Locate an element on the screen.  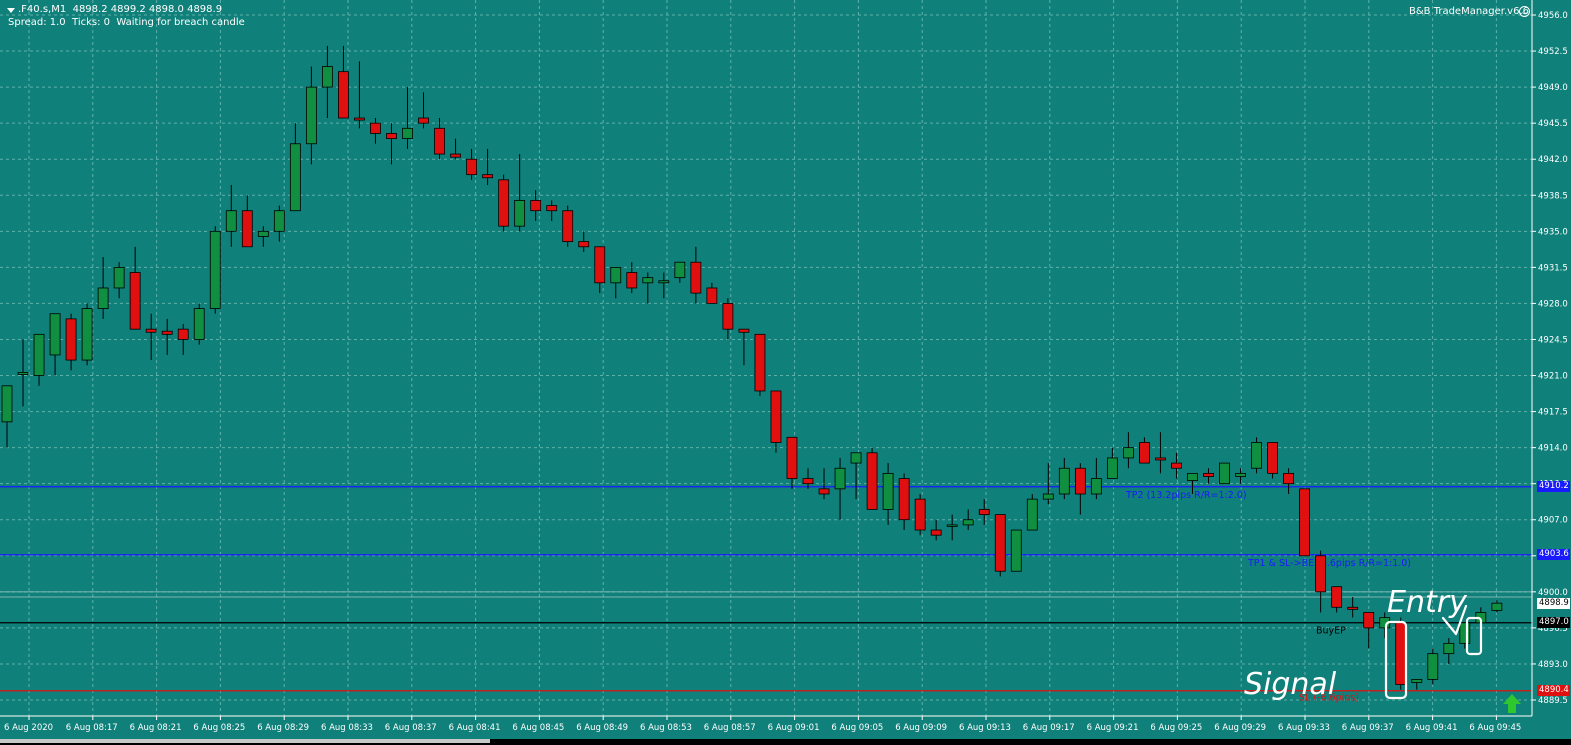
symbol-name: .F40.s,M1 is located at coordinates (42, 9).